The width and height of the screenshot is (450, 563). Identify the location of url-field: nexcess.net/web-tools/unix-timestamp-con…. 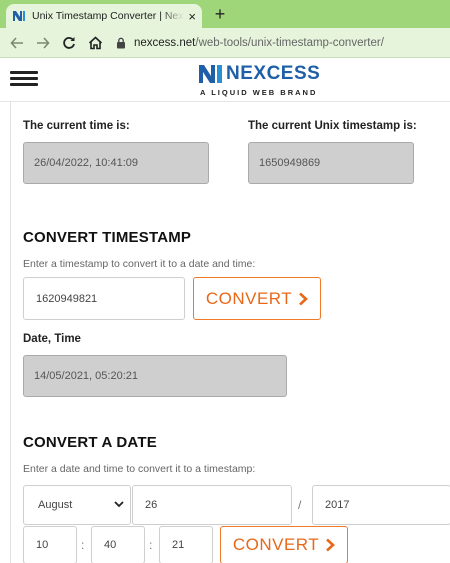
(279, 43).